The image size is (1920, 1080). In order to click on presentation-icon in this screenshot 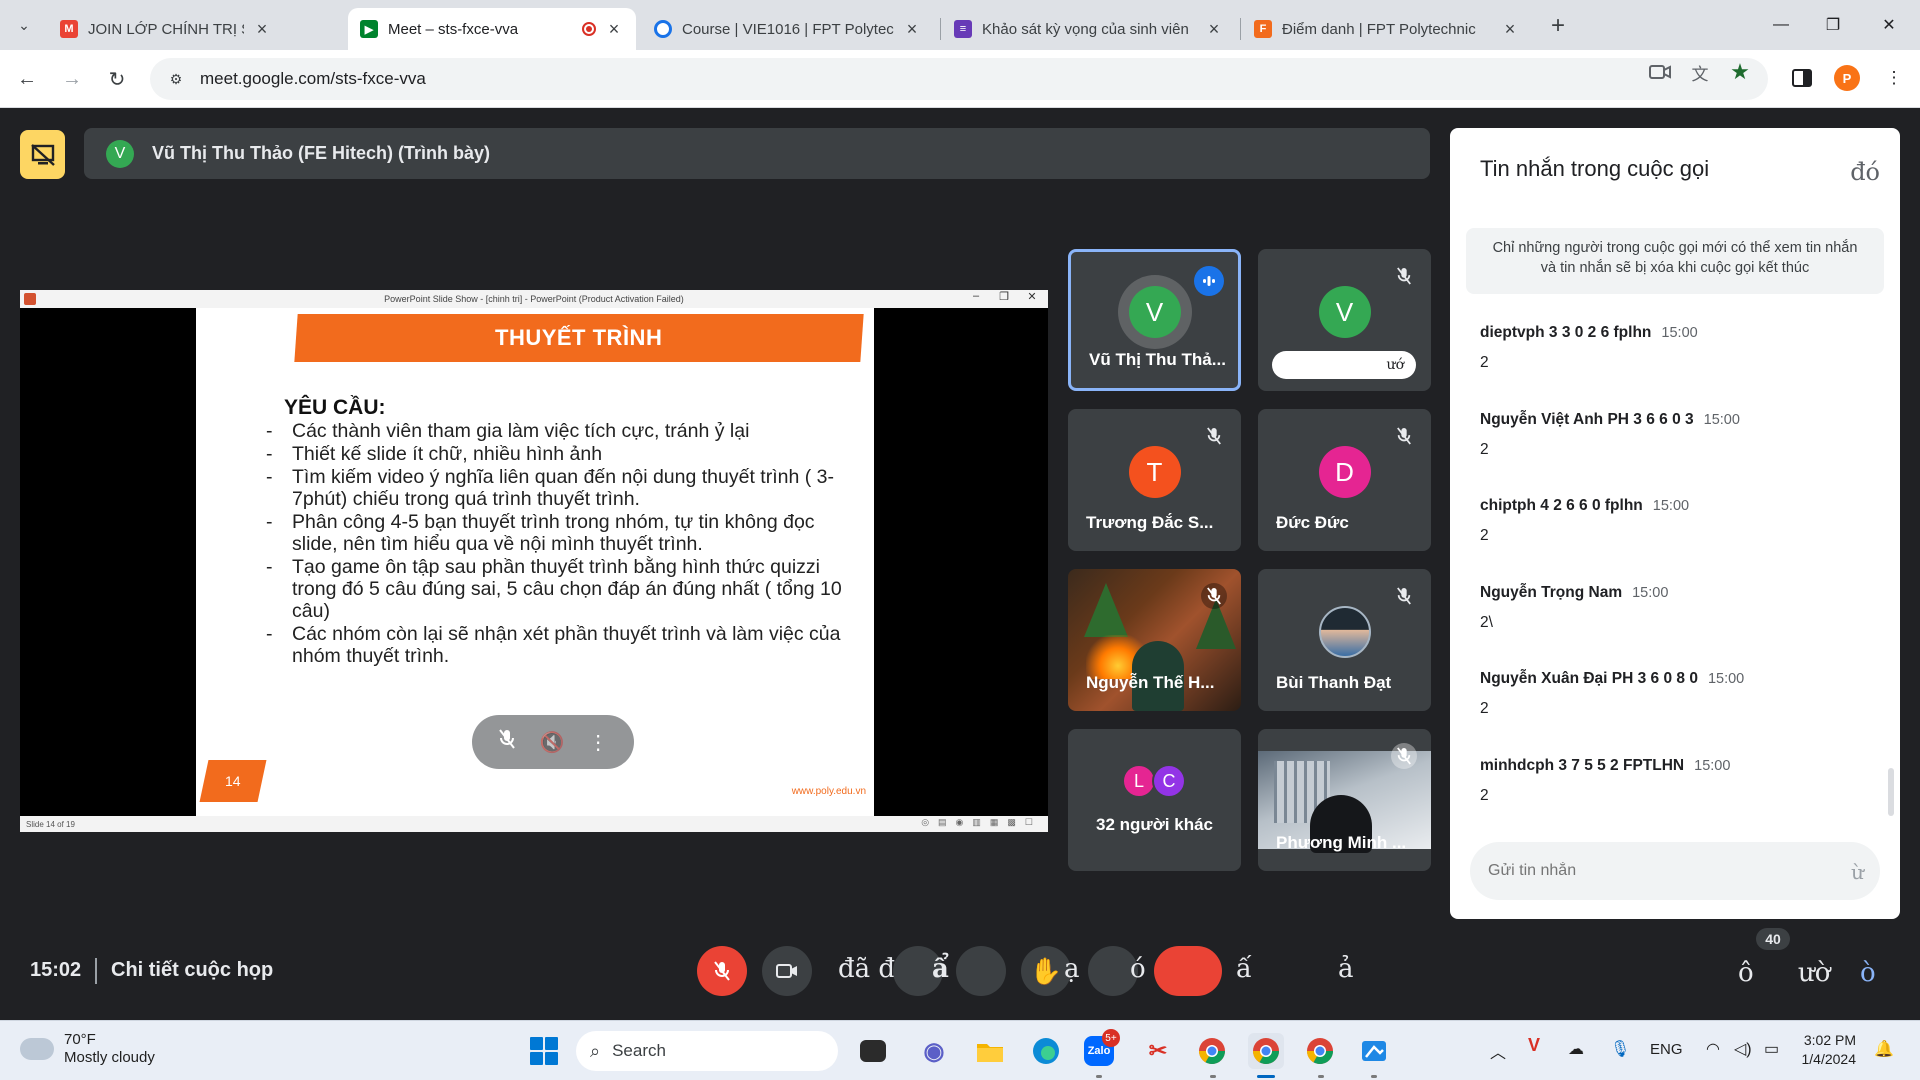, I will do `click(42, 154)`.